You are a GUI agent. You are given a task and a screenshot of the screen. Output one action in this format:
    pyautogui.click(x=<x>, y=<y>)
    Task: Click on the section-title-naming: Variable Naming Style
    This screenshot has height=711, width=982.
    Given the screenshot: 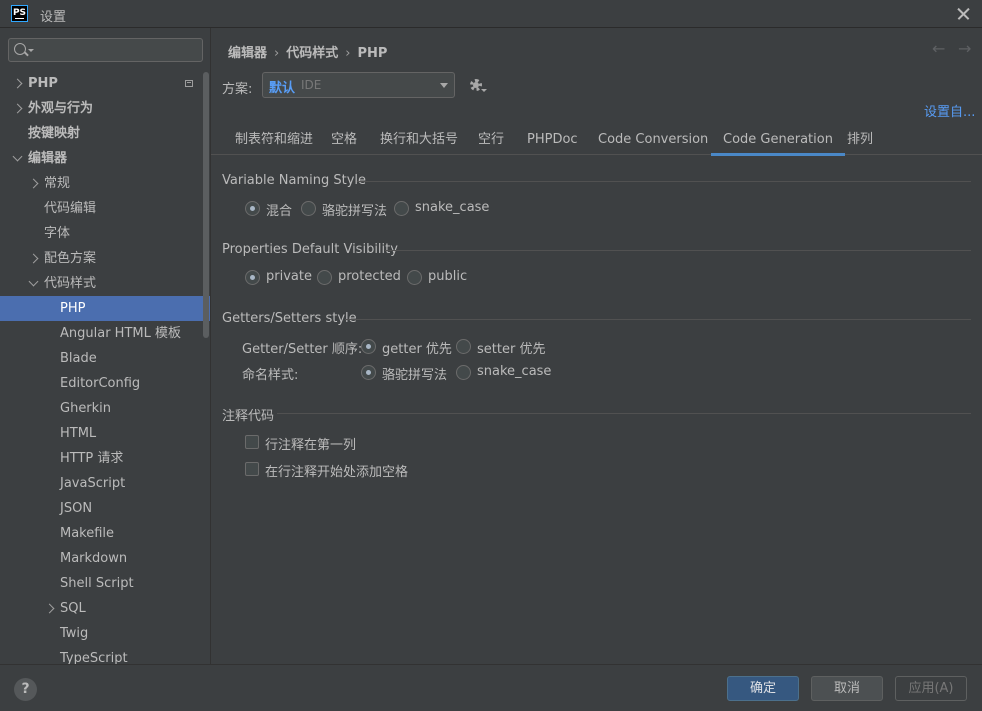 What is the action you would take?
    pyautogui.click(x=294, y=180)
    